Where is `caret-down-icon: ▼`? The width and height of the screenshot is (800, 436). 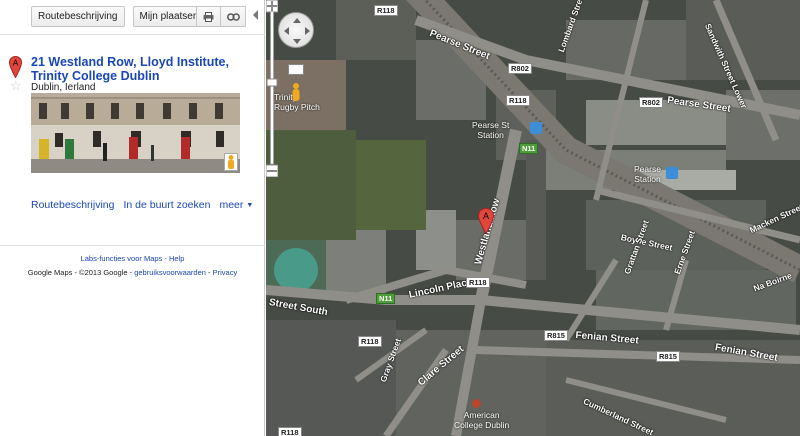
caret-down-icon: ▼ is located at coordinates (250, 205).